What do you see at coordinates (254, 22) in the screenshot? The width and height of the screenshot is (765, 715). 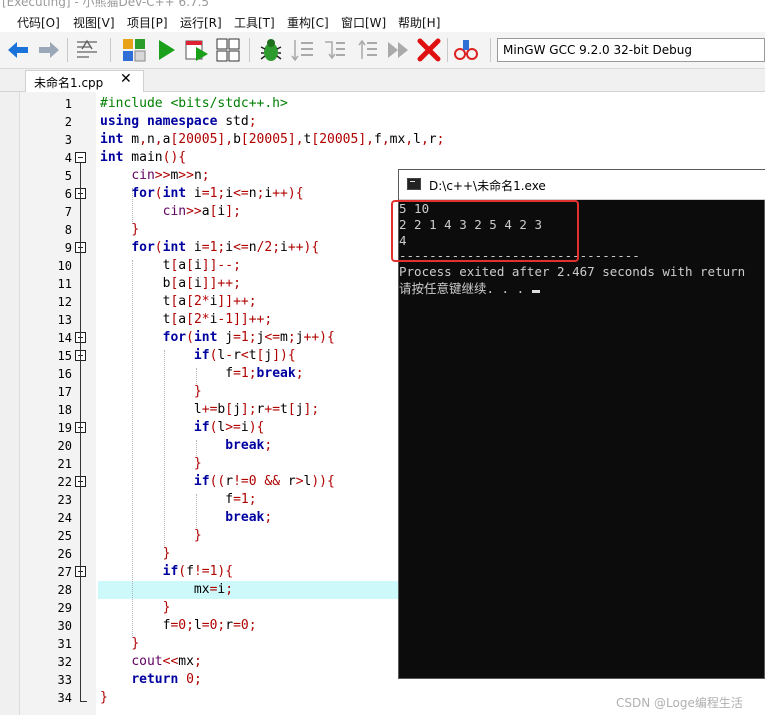 I see `menu-tools: 工具[T]` at bounding box center [254, 22].